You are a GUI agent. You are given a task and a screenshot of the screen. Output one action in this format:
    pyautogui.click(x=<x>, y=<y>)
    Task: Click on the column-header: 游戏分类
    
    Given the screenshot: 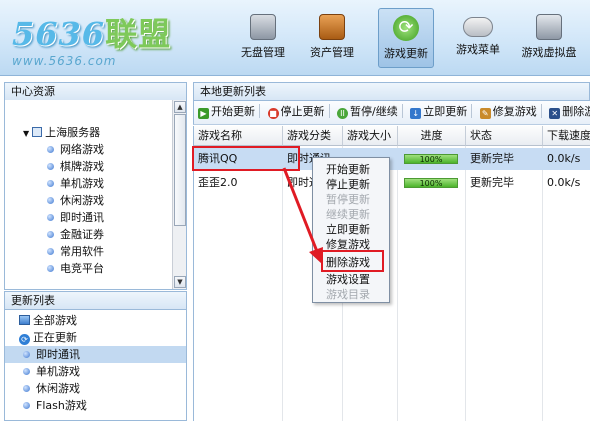 What is the action you would take?
    pyautogui.click(x=313, y=136)
    